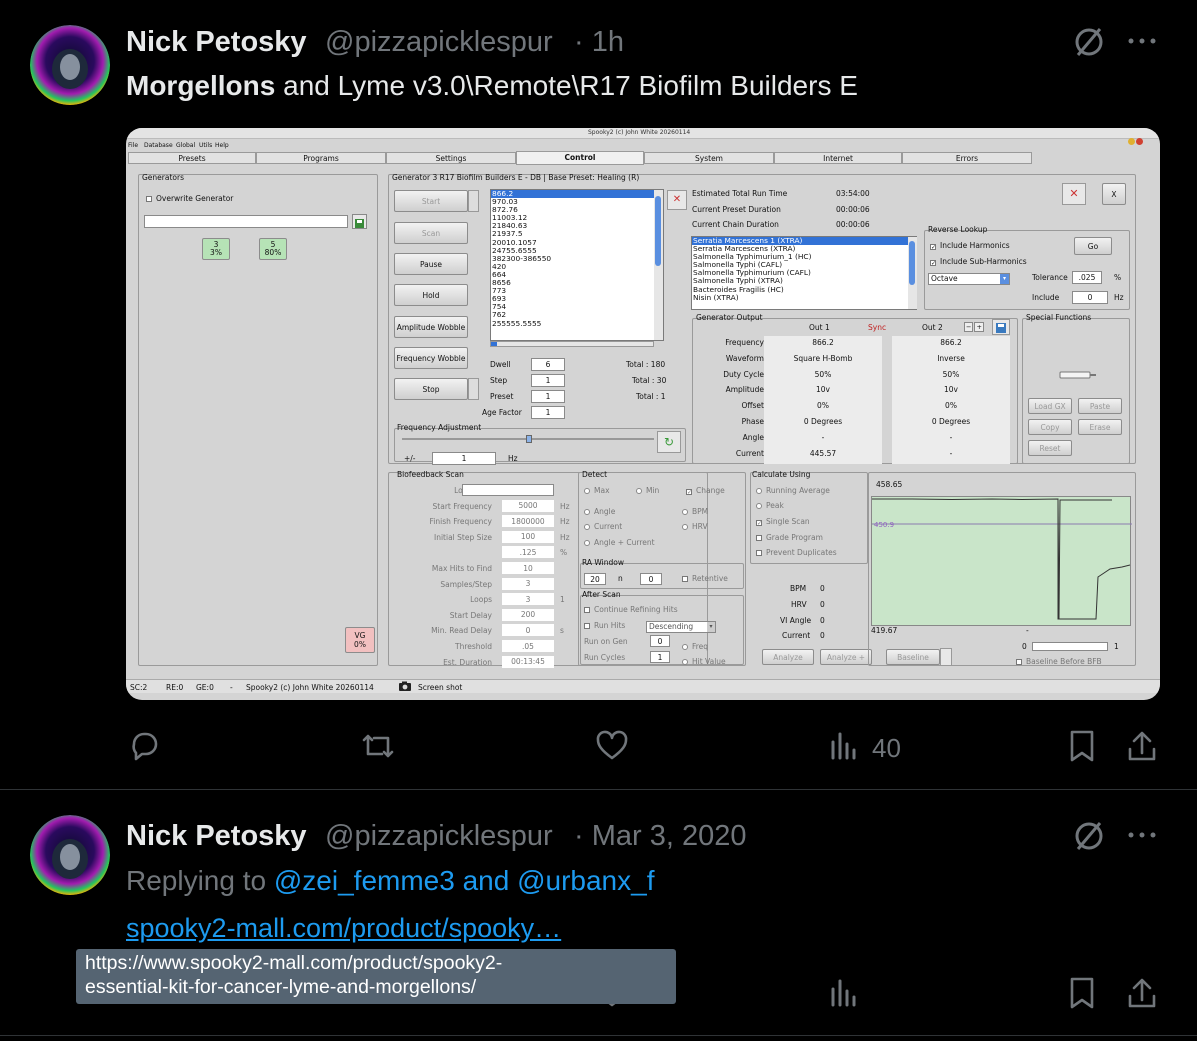  I want to click on vg-button: VG 0%, so click(360, 640).